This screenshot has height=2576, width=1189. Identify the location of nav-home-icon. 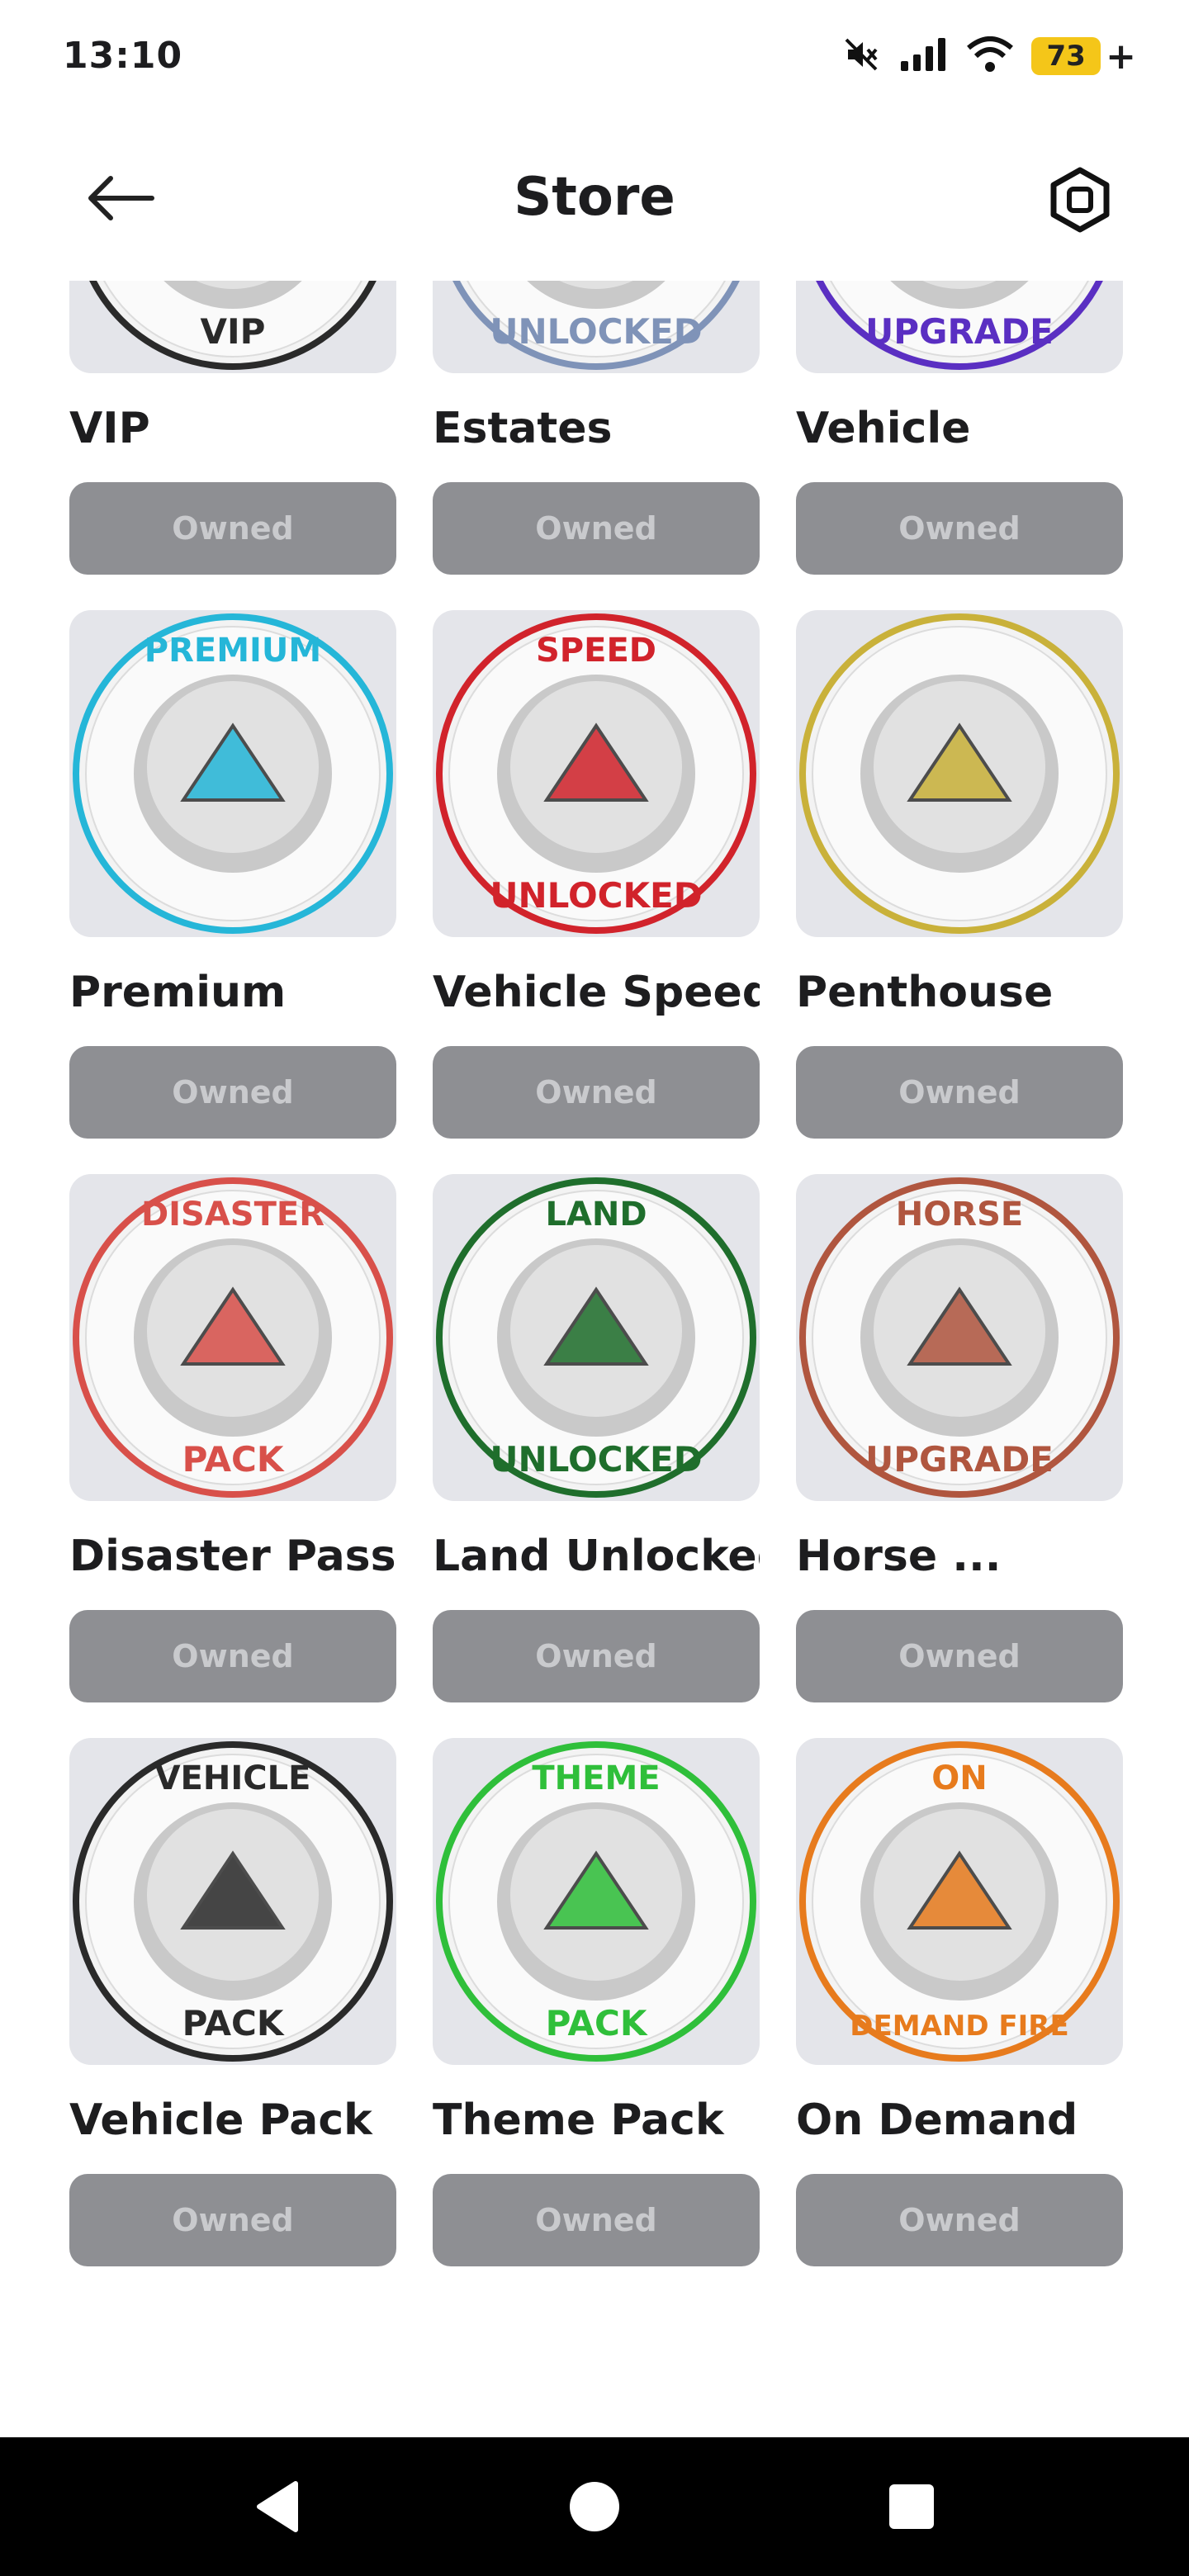
(594, 2506).